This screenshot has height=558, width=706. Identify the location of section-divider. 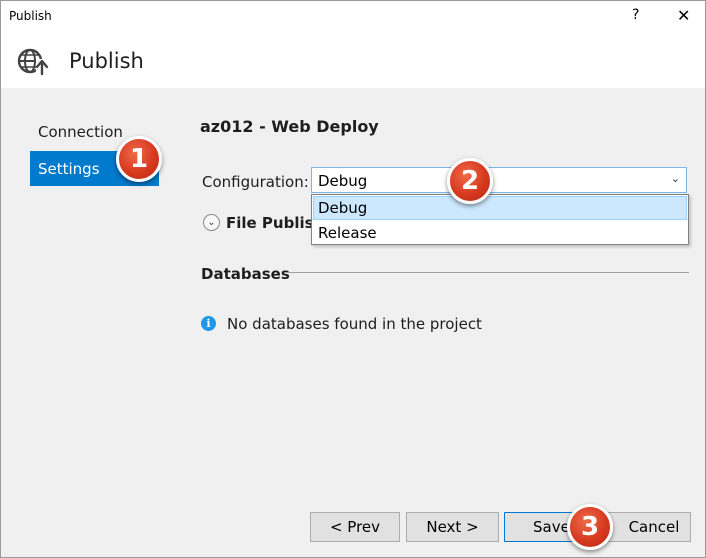
(488, 272).